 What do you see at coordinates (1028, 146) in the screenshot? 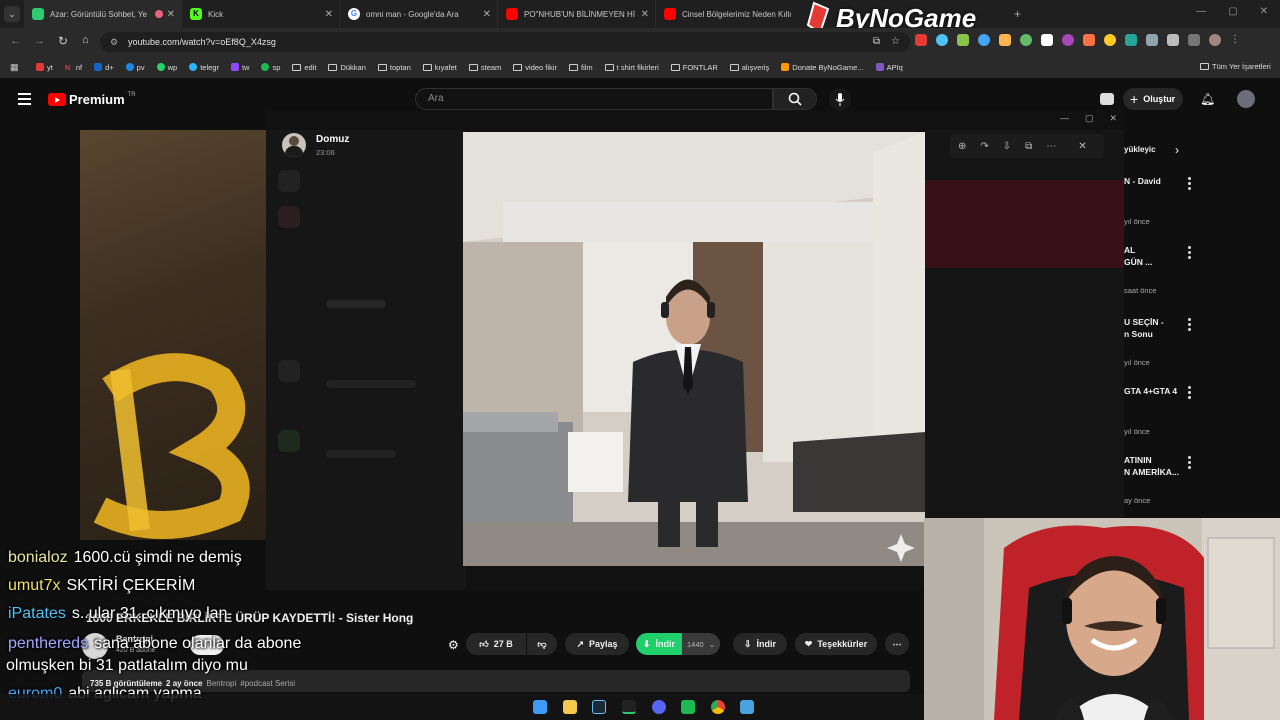
I see `open-external-icon: ⧉` at bounding box center [1028, 146].